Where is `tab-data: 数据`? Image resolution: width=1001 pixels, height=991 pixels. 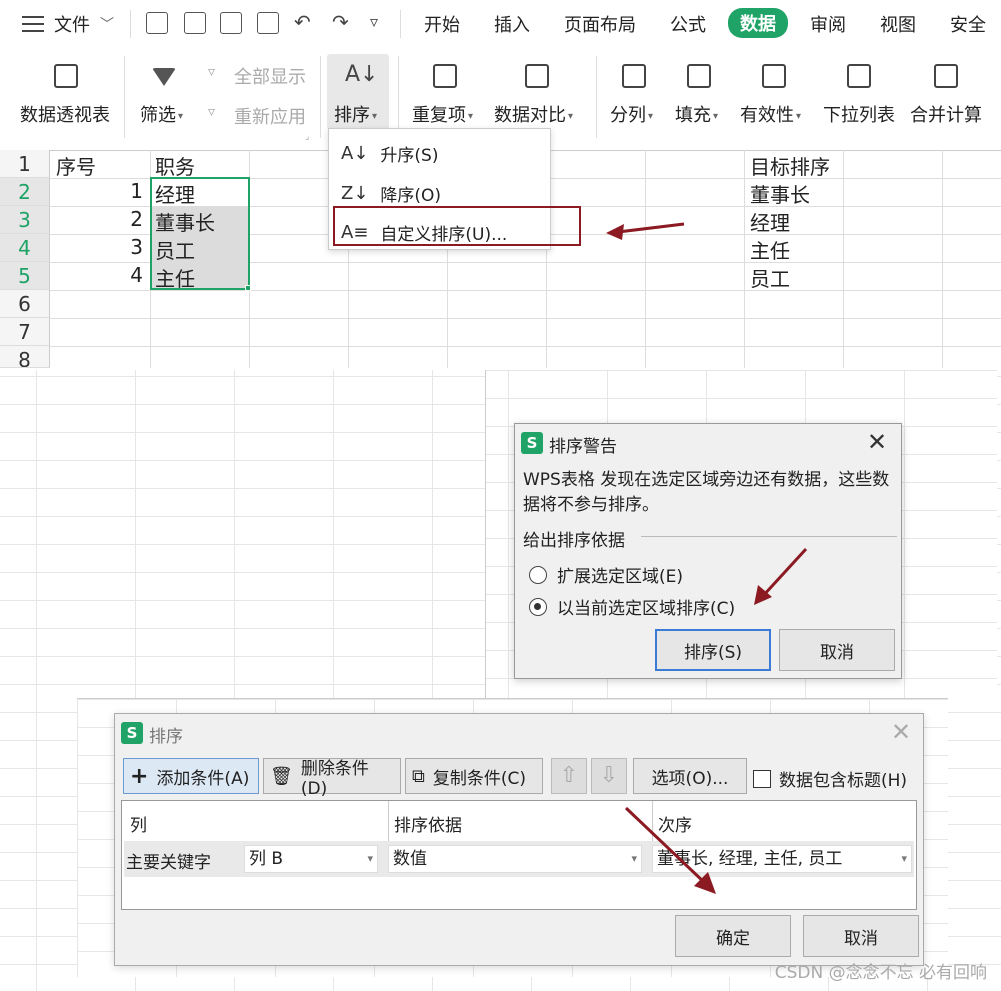
tab-data: 数据 is located at coordinates (758, 23).